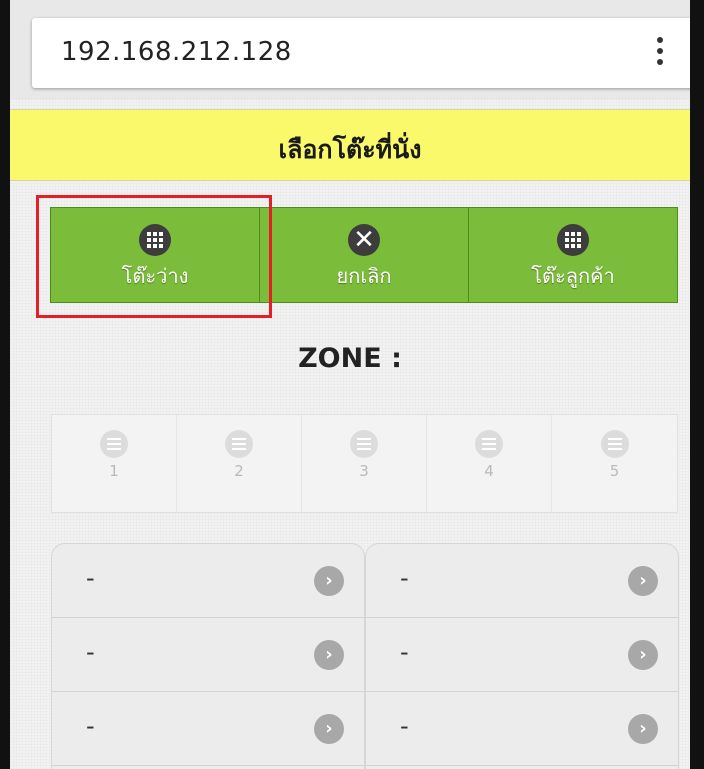 This screenshot has height=769, width=704. What do you see at coordinates (350, 358) in the screenshot?
I see `zone-heading: ZONE :` at bounding box center [350, 358].